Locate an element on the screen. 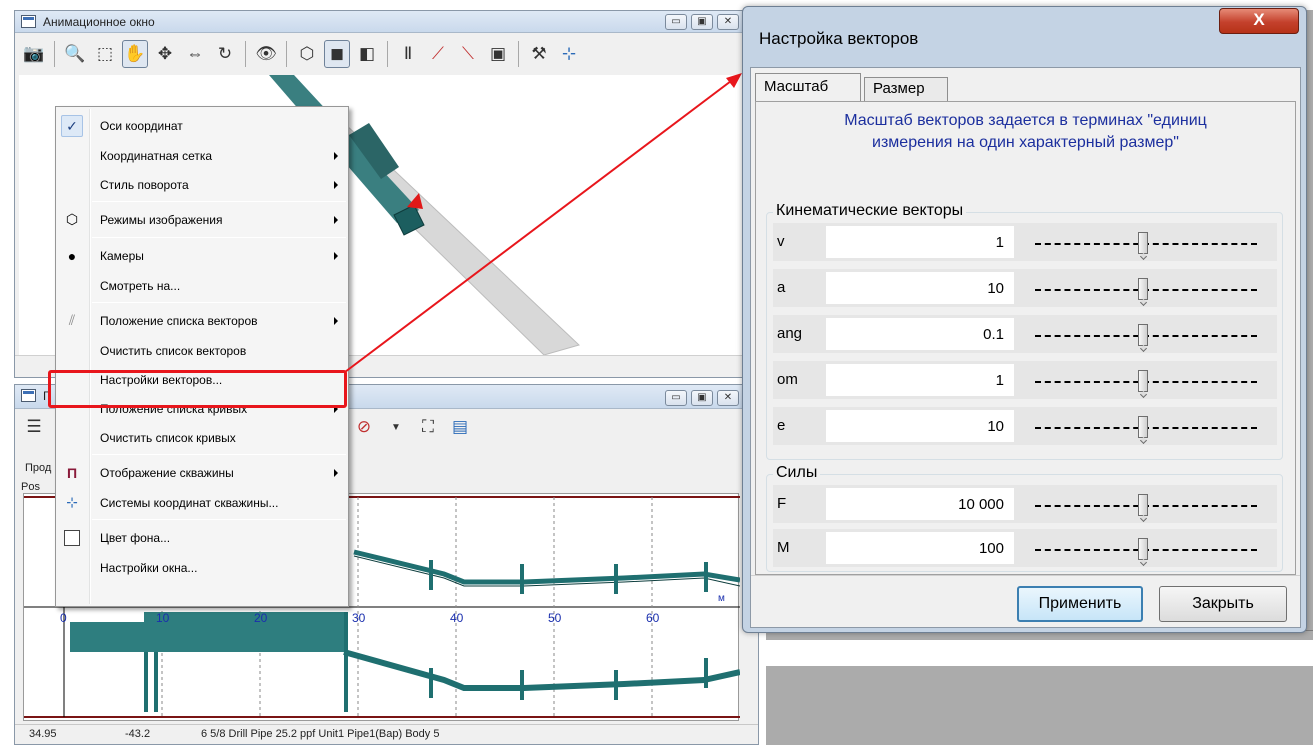  vector-scale-input: 0.1 is located at coordinates (920, 334).